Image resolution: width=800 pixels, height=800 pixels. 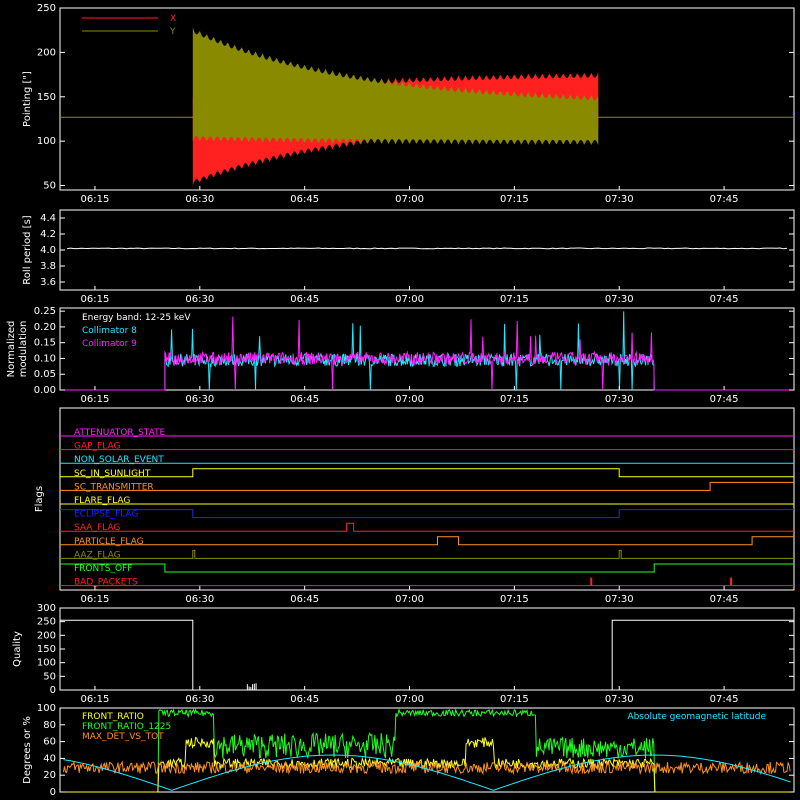 What do you see at coordinates (427, 554) in the screenshot?
I see `flag-line-aaz-flag` at bounding box center [427, 554].